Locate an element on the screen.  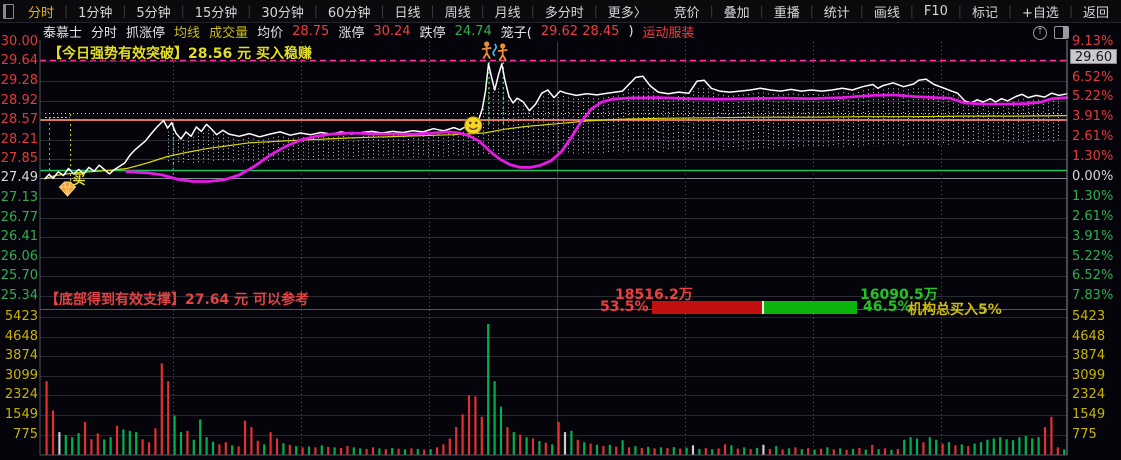
axis-label: 25.70 is located at coordinates (19, 275).